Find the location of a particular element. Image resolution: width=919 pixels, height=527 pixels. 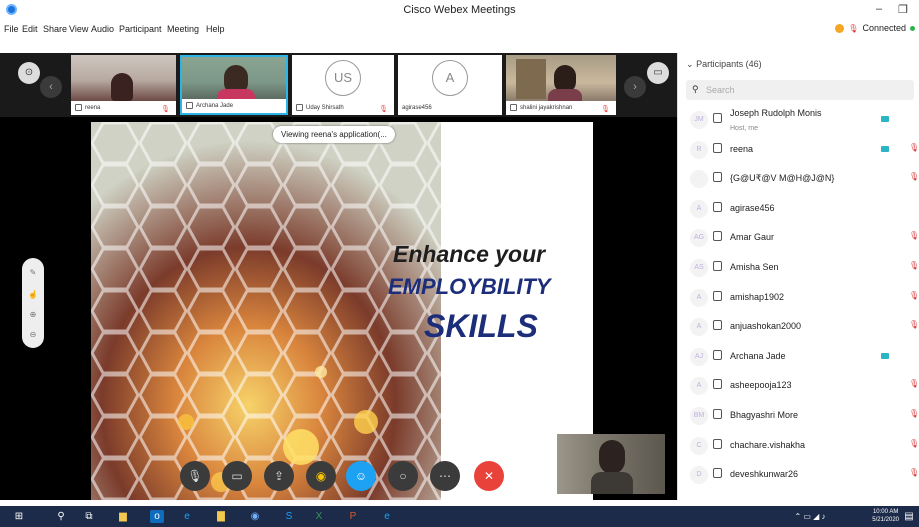

participant-row: Rreena 🎙 is located at coordinates (798, 150).